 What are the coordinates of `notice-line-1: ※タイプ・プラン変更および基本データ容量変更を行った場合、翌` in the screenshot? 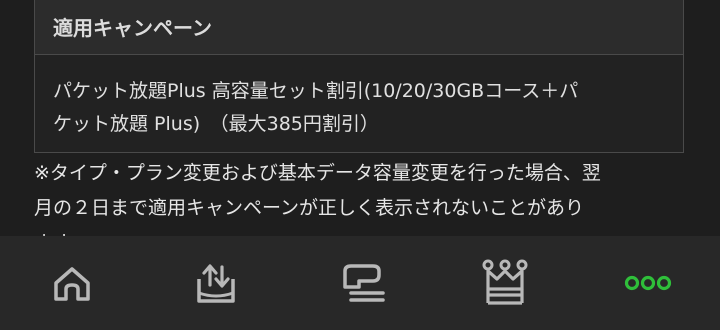 It's located at (317, 173).